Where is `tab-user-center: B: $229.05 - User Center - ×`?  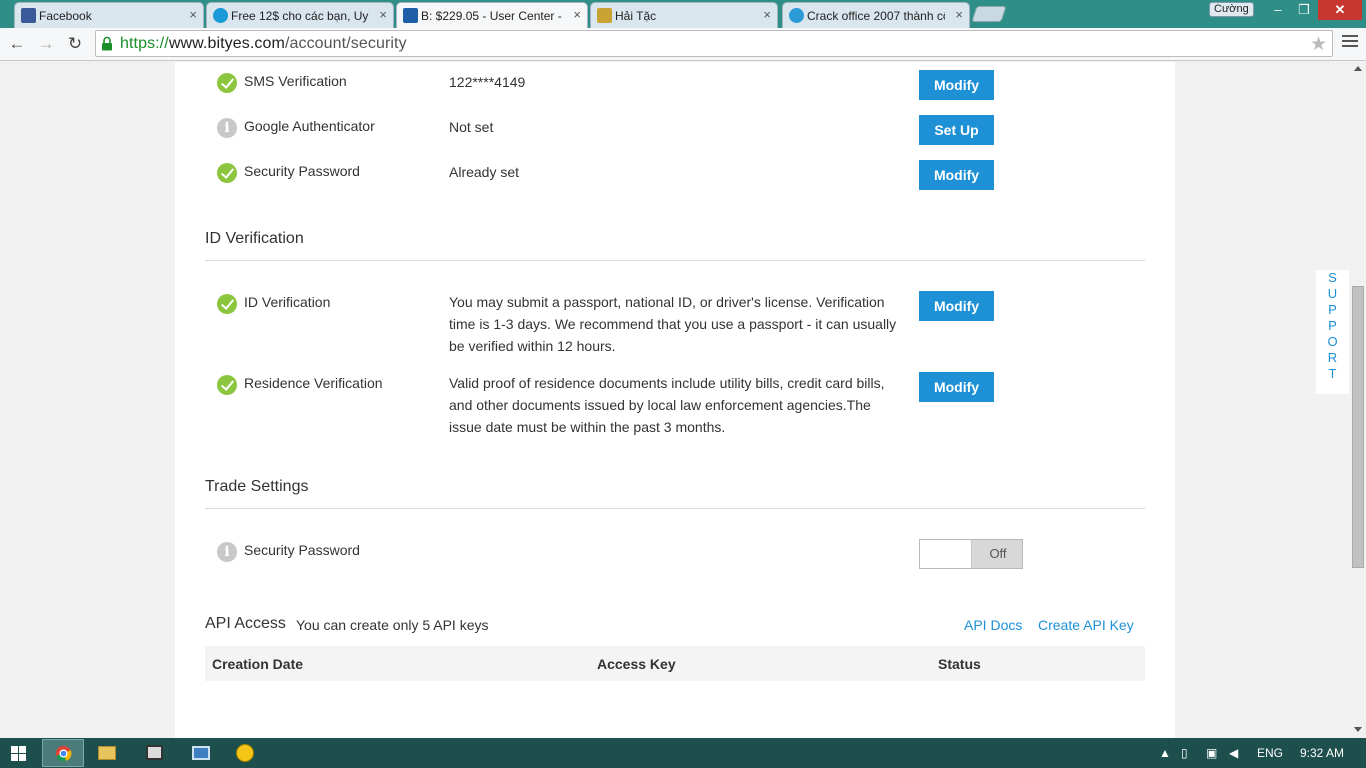
tab-user-center: B: $229.05 - User Center - × is located at coordinates (492, 15).